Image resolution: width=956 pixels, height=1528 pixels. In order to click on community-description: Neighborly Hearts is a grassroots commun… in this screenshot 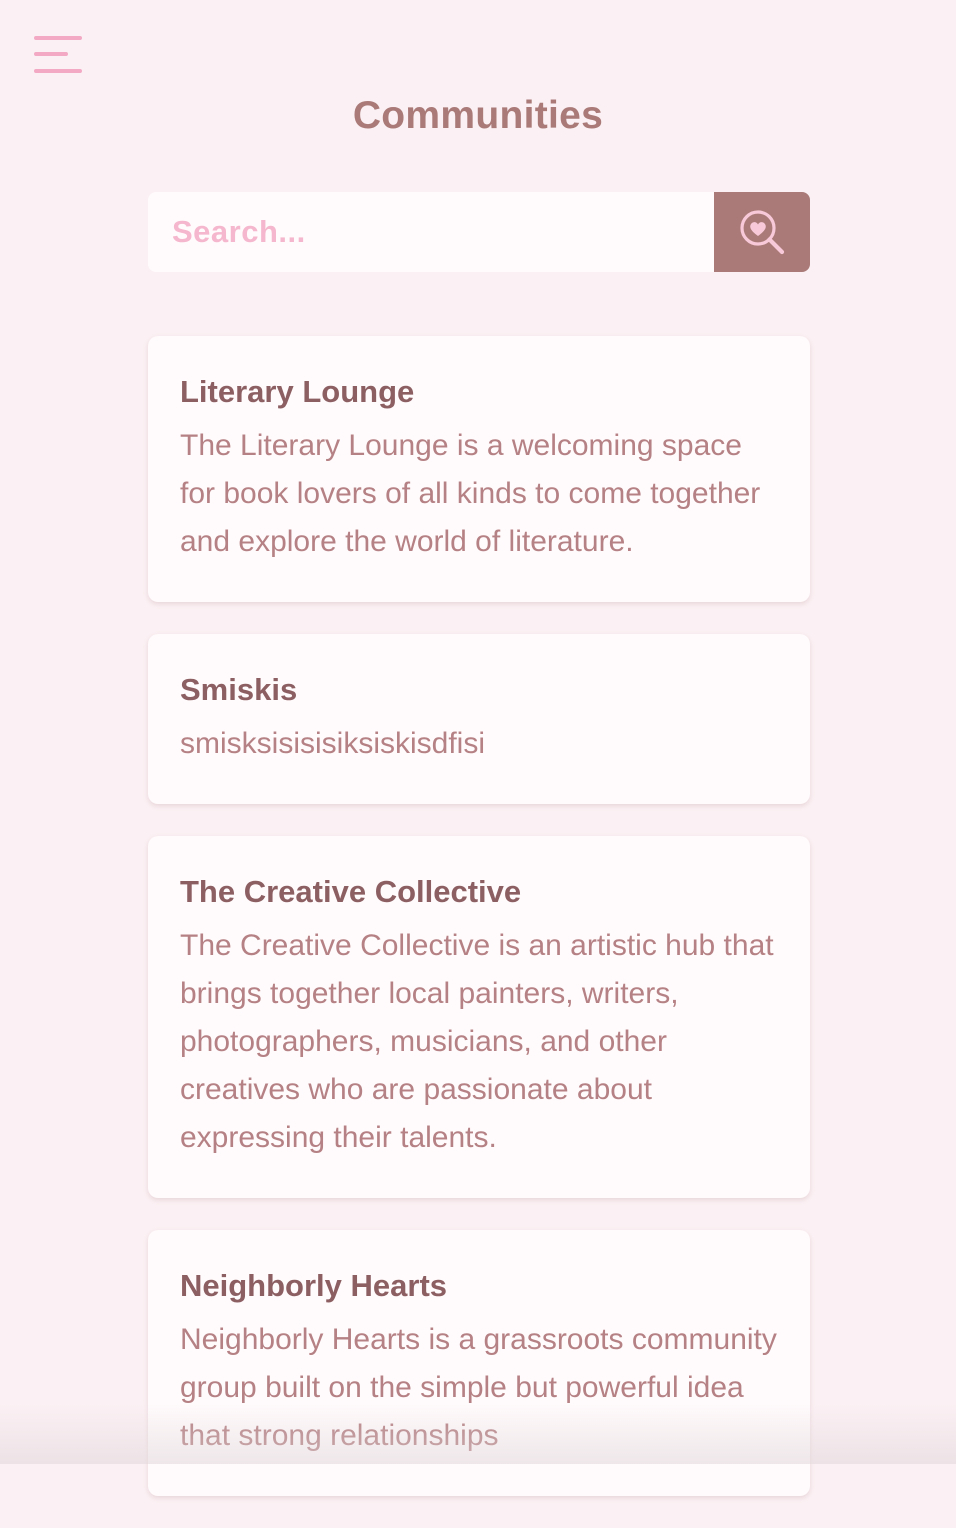, I will do `click(478, 1387)`.